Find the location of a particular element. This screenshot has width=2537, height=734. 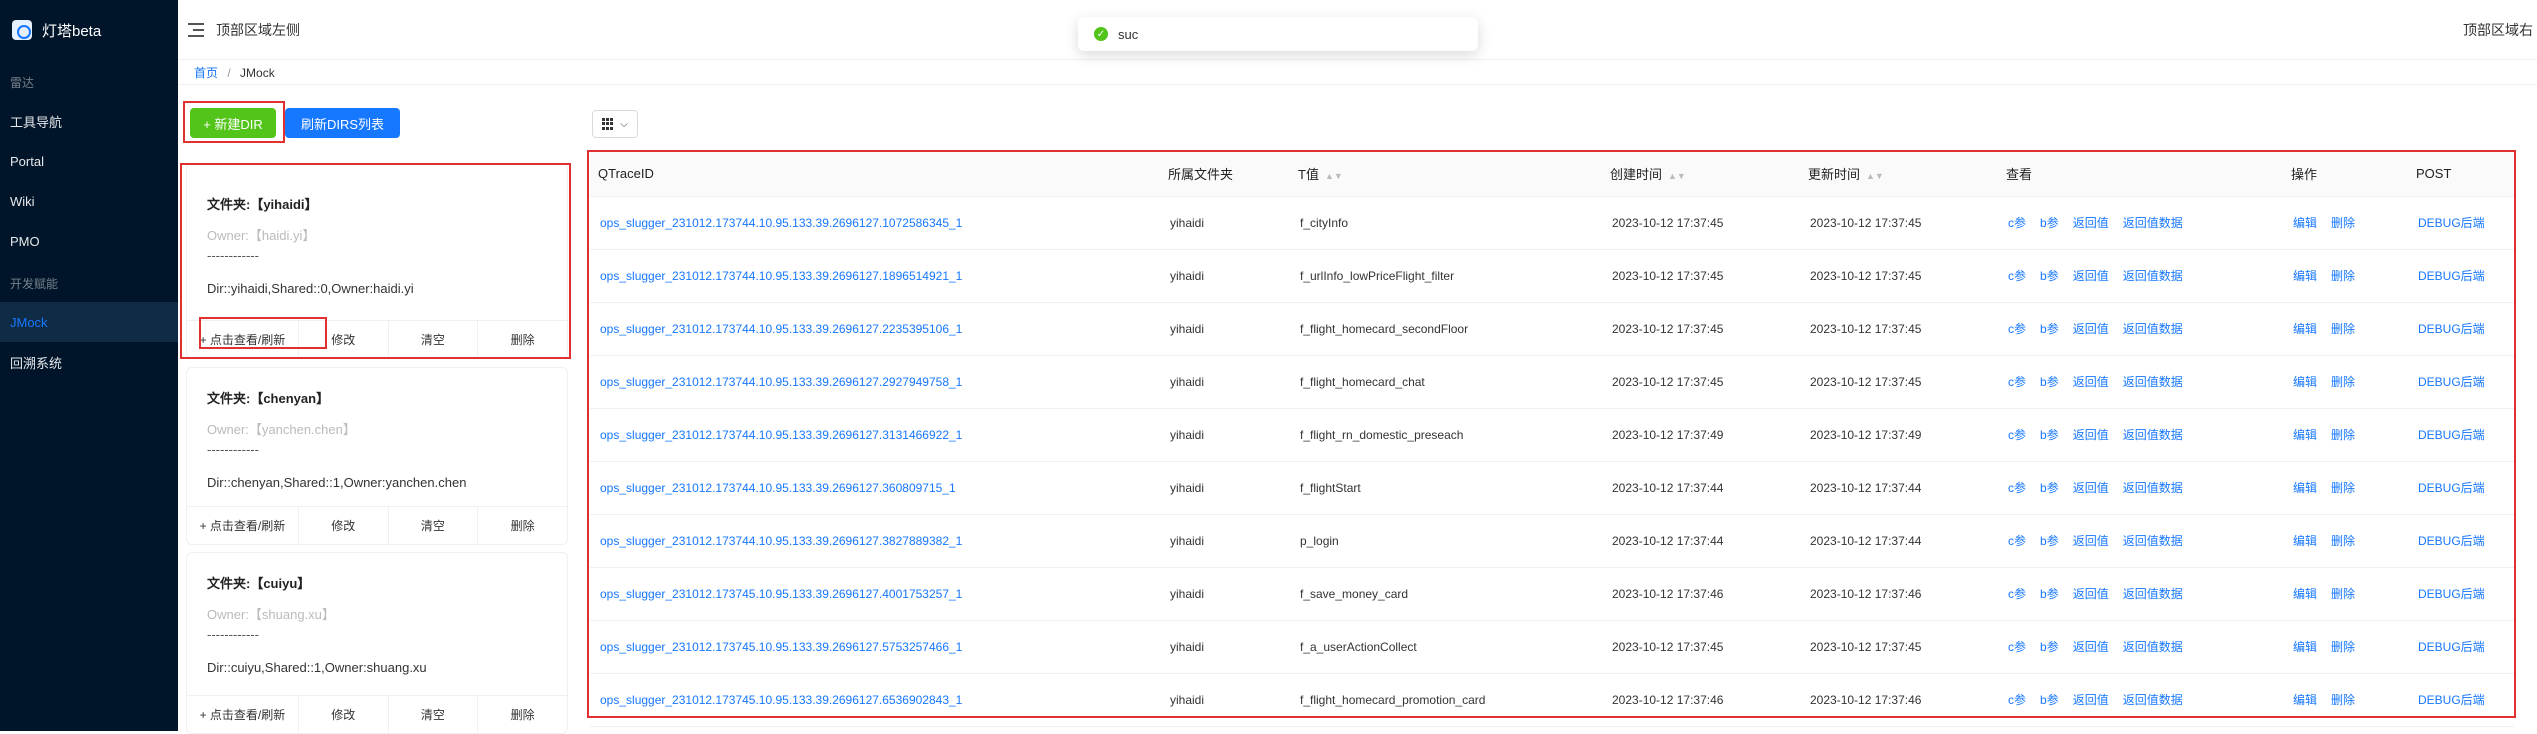

app-title: 灯塔beta is located at coordinates (72, 31).